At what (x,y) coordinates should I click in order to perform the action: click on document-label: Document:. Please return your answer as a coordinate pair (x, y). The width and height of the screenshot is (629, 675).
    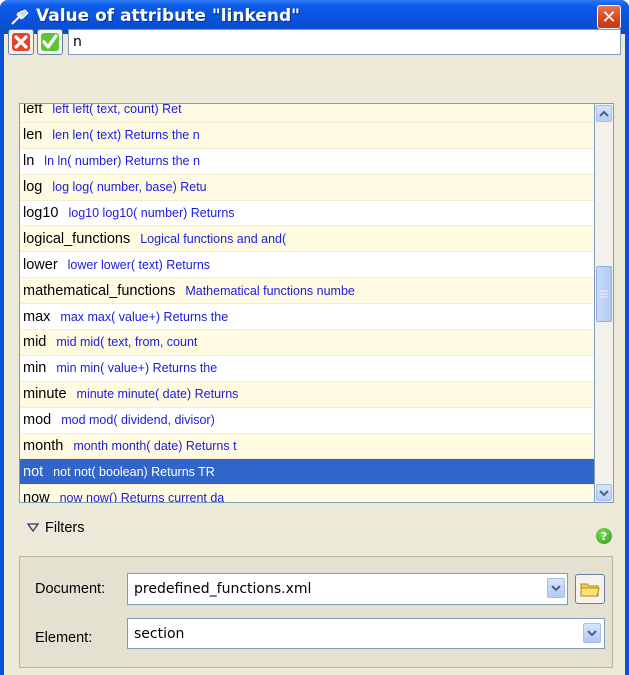
    Looking at the image, I should click on (70, 589).